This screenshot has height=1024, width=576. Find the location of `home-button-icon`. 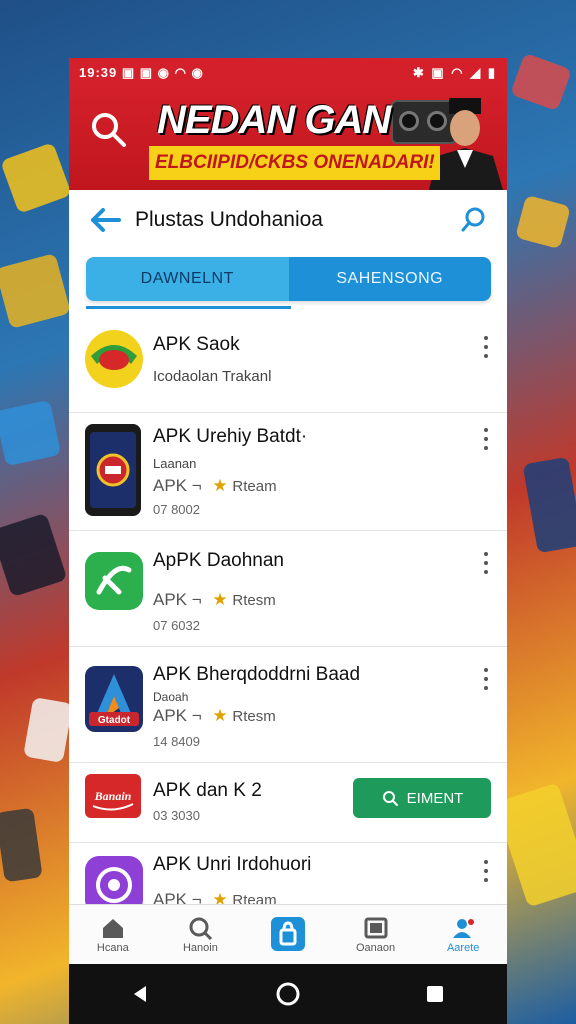

home-button-icon is located at coordinates (288, 994).